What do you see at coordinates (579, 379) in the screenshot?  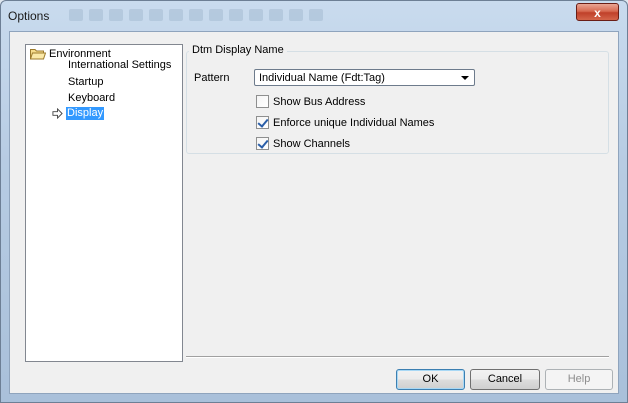 I see `help-button: Help` at bounding box center [579, 379].